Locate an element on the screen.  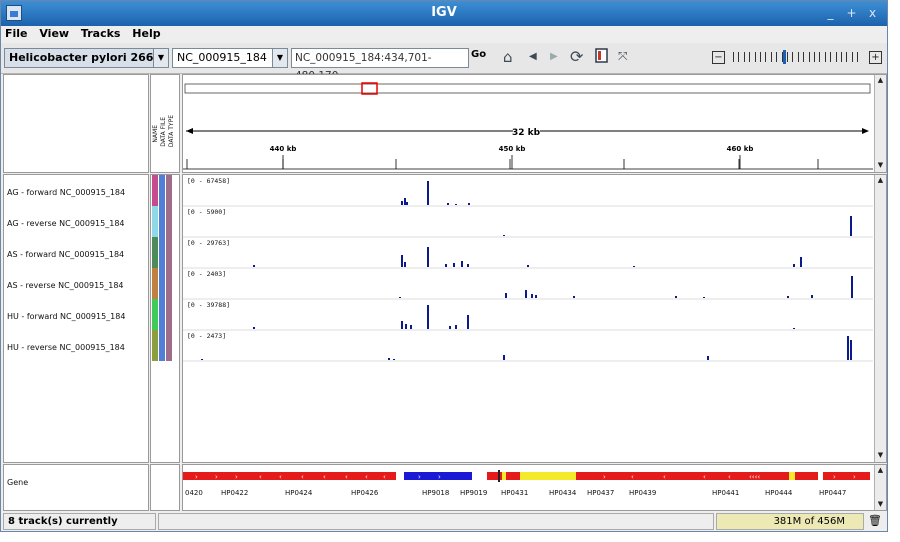
menu-tracks: Tracks is located at coordinates (101, 33).